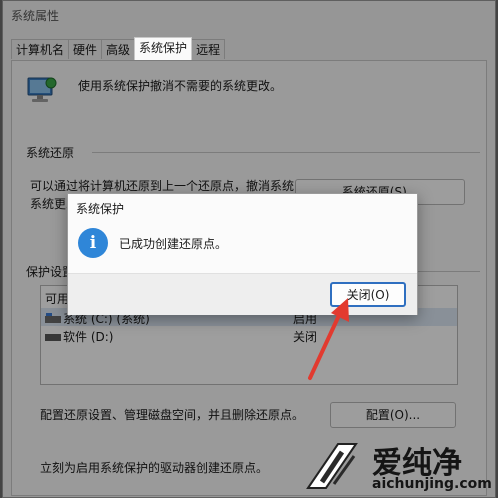  What do you see at coordinates (163, 48) in the screenshot?
I see `tab-system-protection: 系统保护` at bounding box center [163, 48].